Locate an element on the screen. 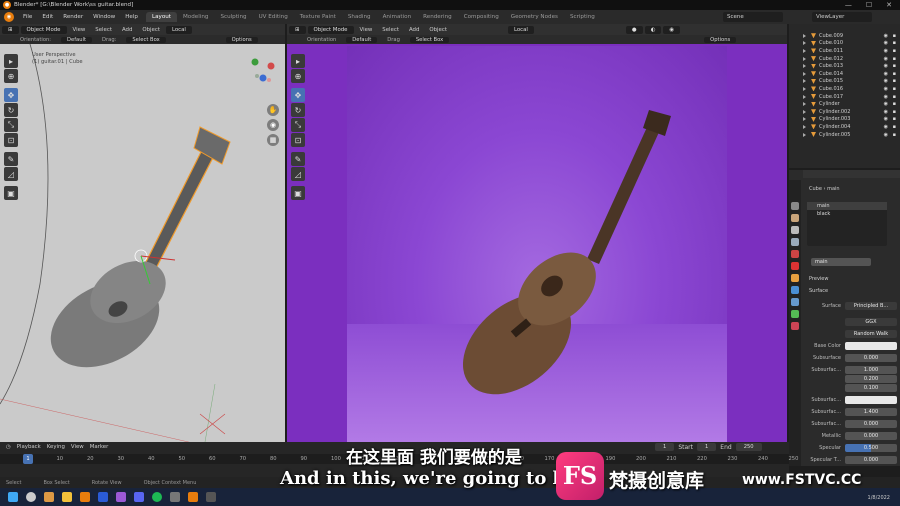 This screenshot has height=506, width=900. surface-section-header: Surface is located at coordinates (818, 291).